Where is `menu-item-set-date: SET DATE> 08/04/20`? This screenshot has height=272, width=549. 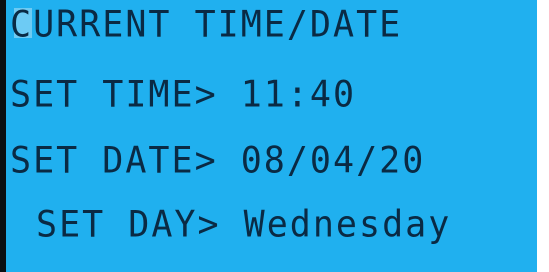
menu-item-set-date: SET DATE> 08/04/20 is located at coordinates (217, 161).